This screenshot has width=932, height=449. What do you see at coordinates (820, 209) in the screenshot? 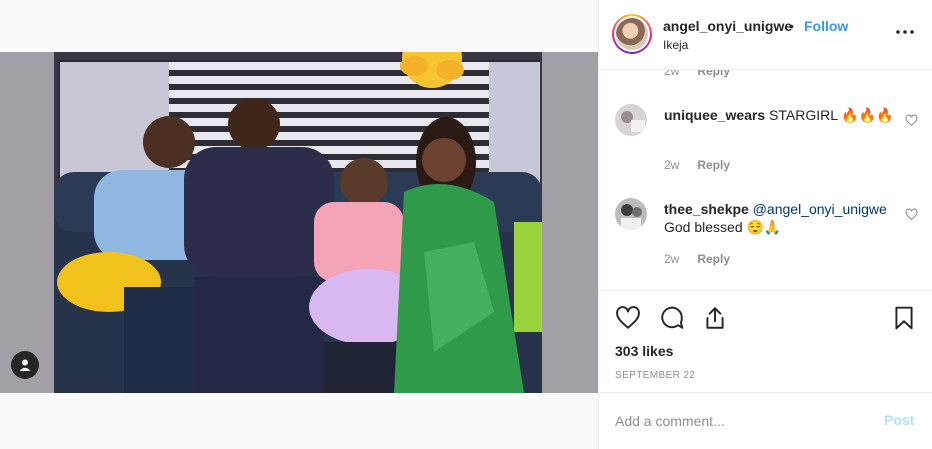
I see `comment-mention: @angel_onyi_unigwe` at bounding box center [820, 209].